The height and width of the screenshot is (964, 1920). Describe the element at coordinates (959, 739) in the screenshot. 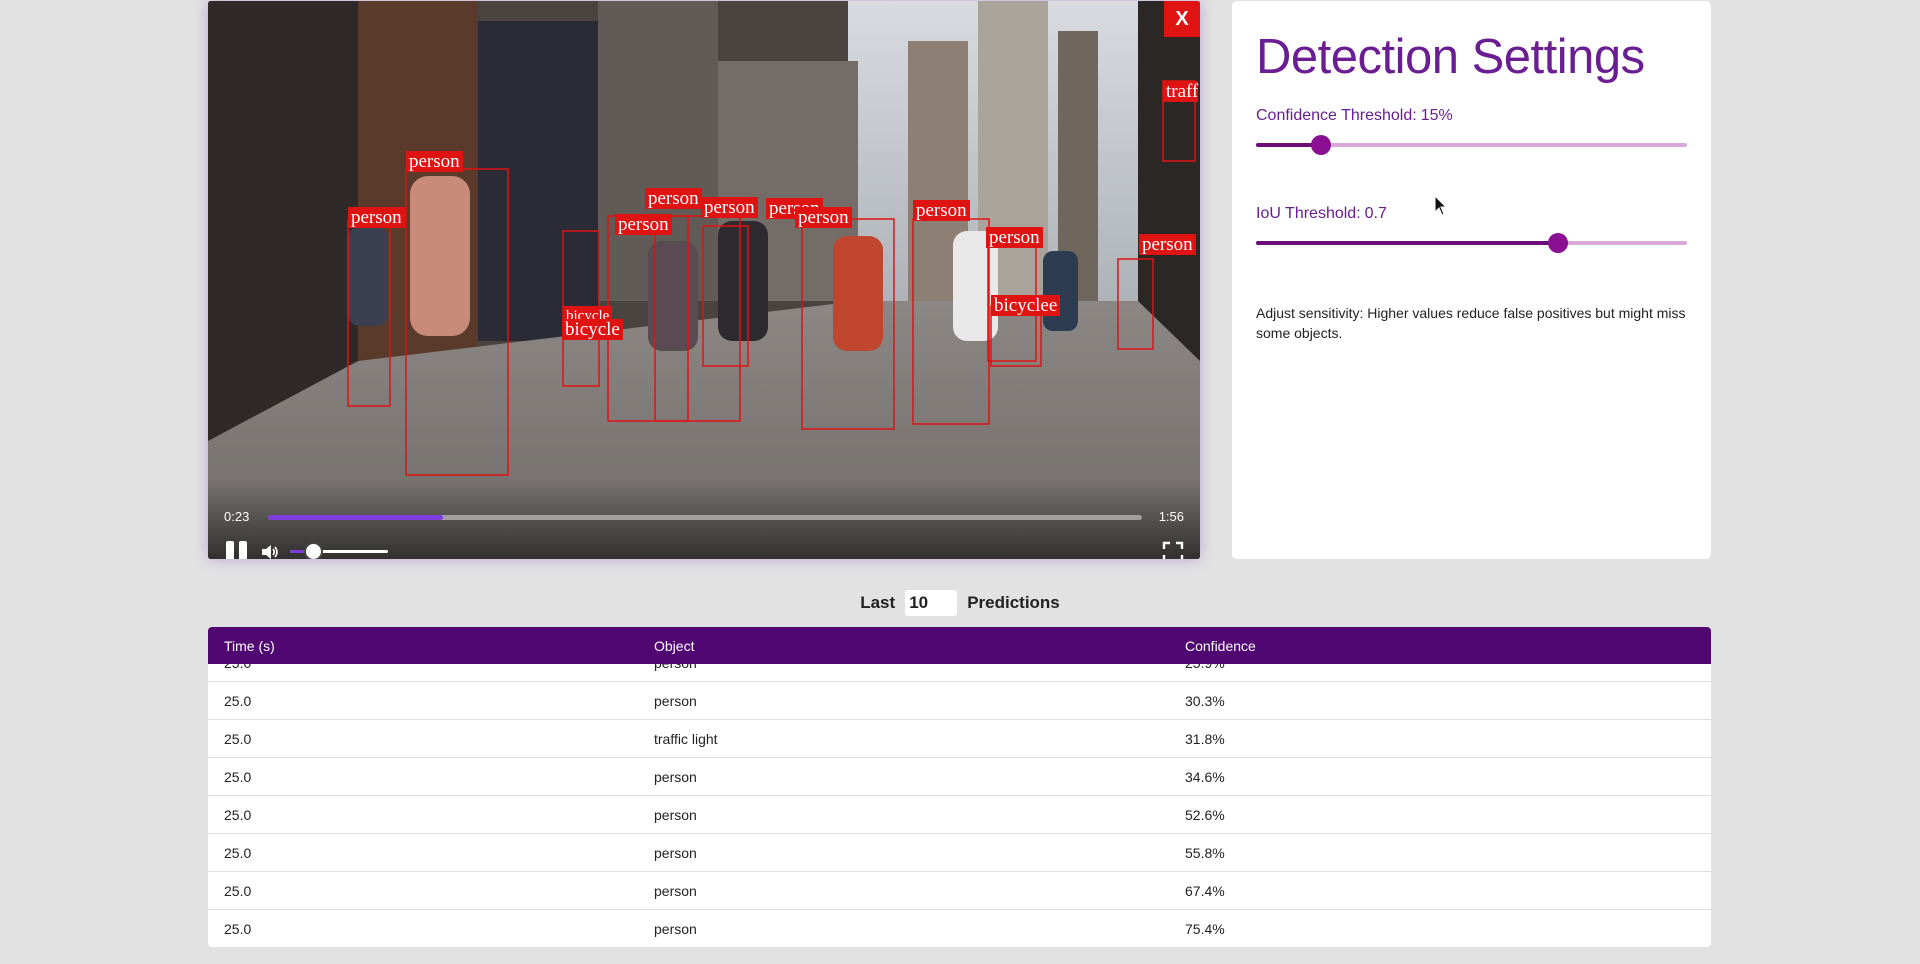

I see `table-row: 25.0 traffic light 31.8%` at that location.